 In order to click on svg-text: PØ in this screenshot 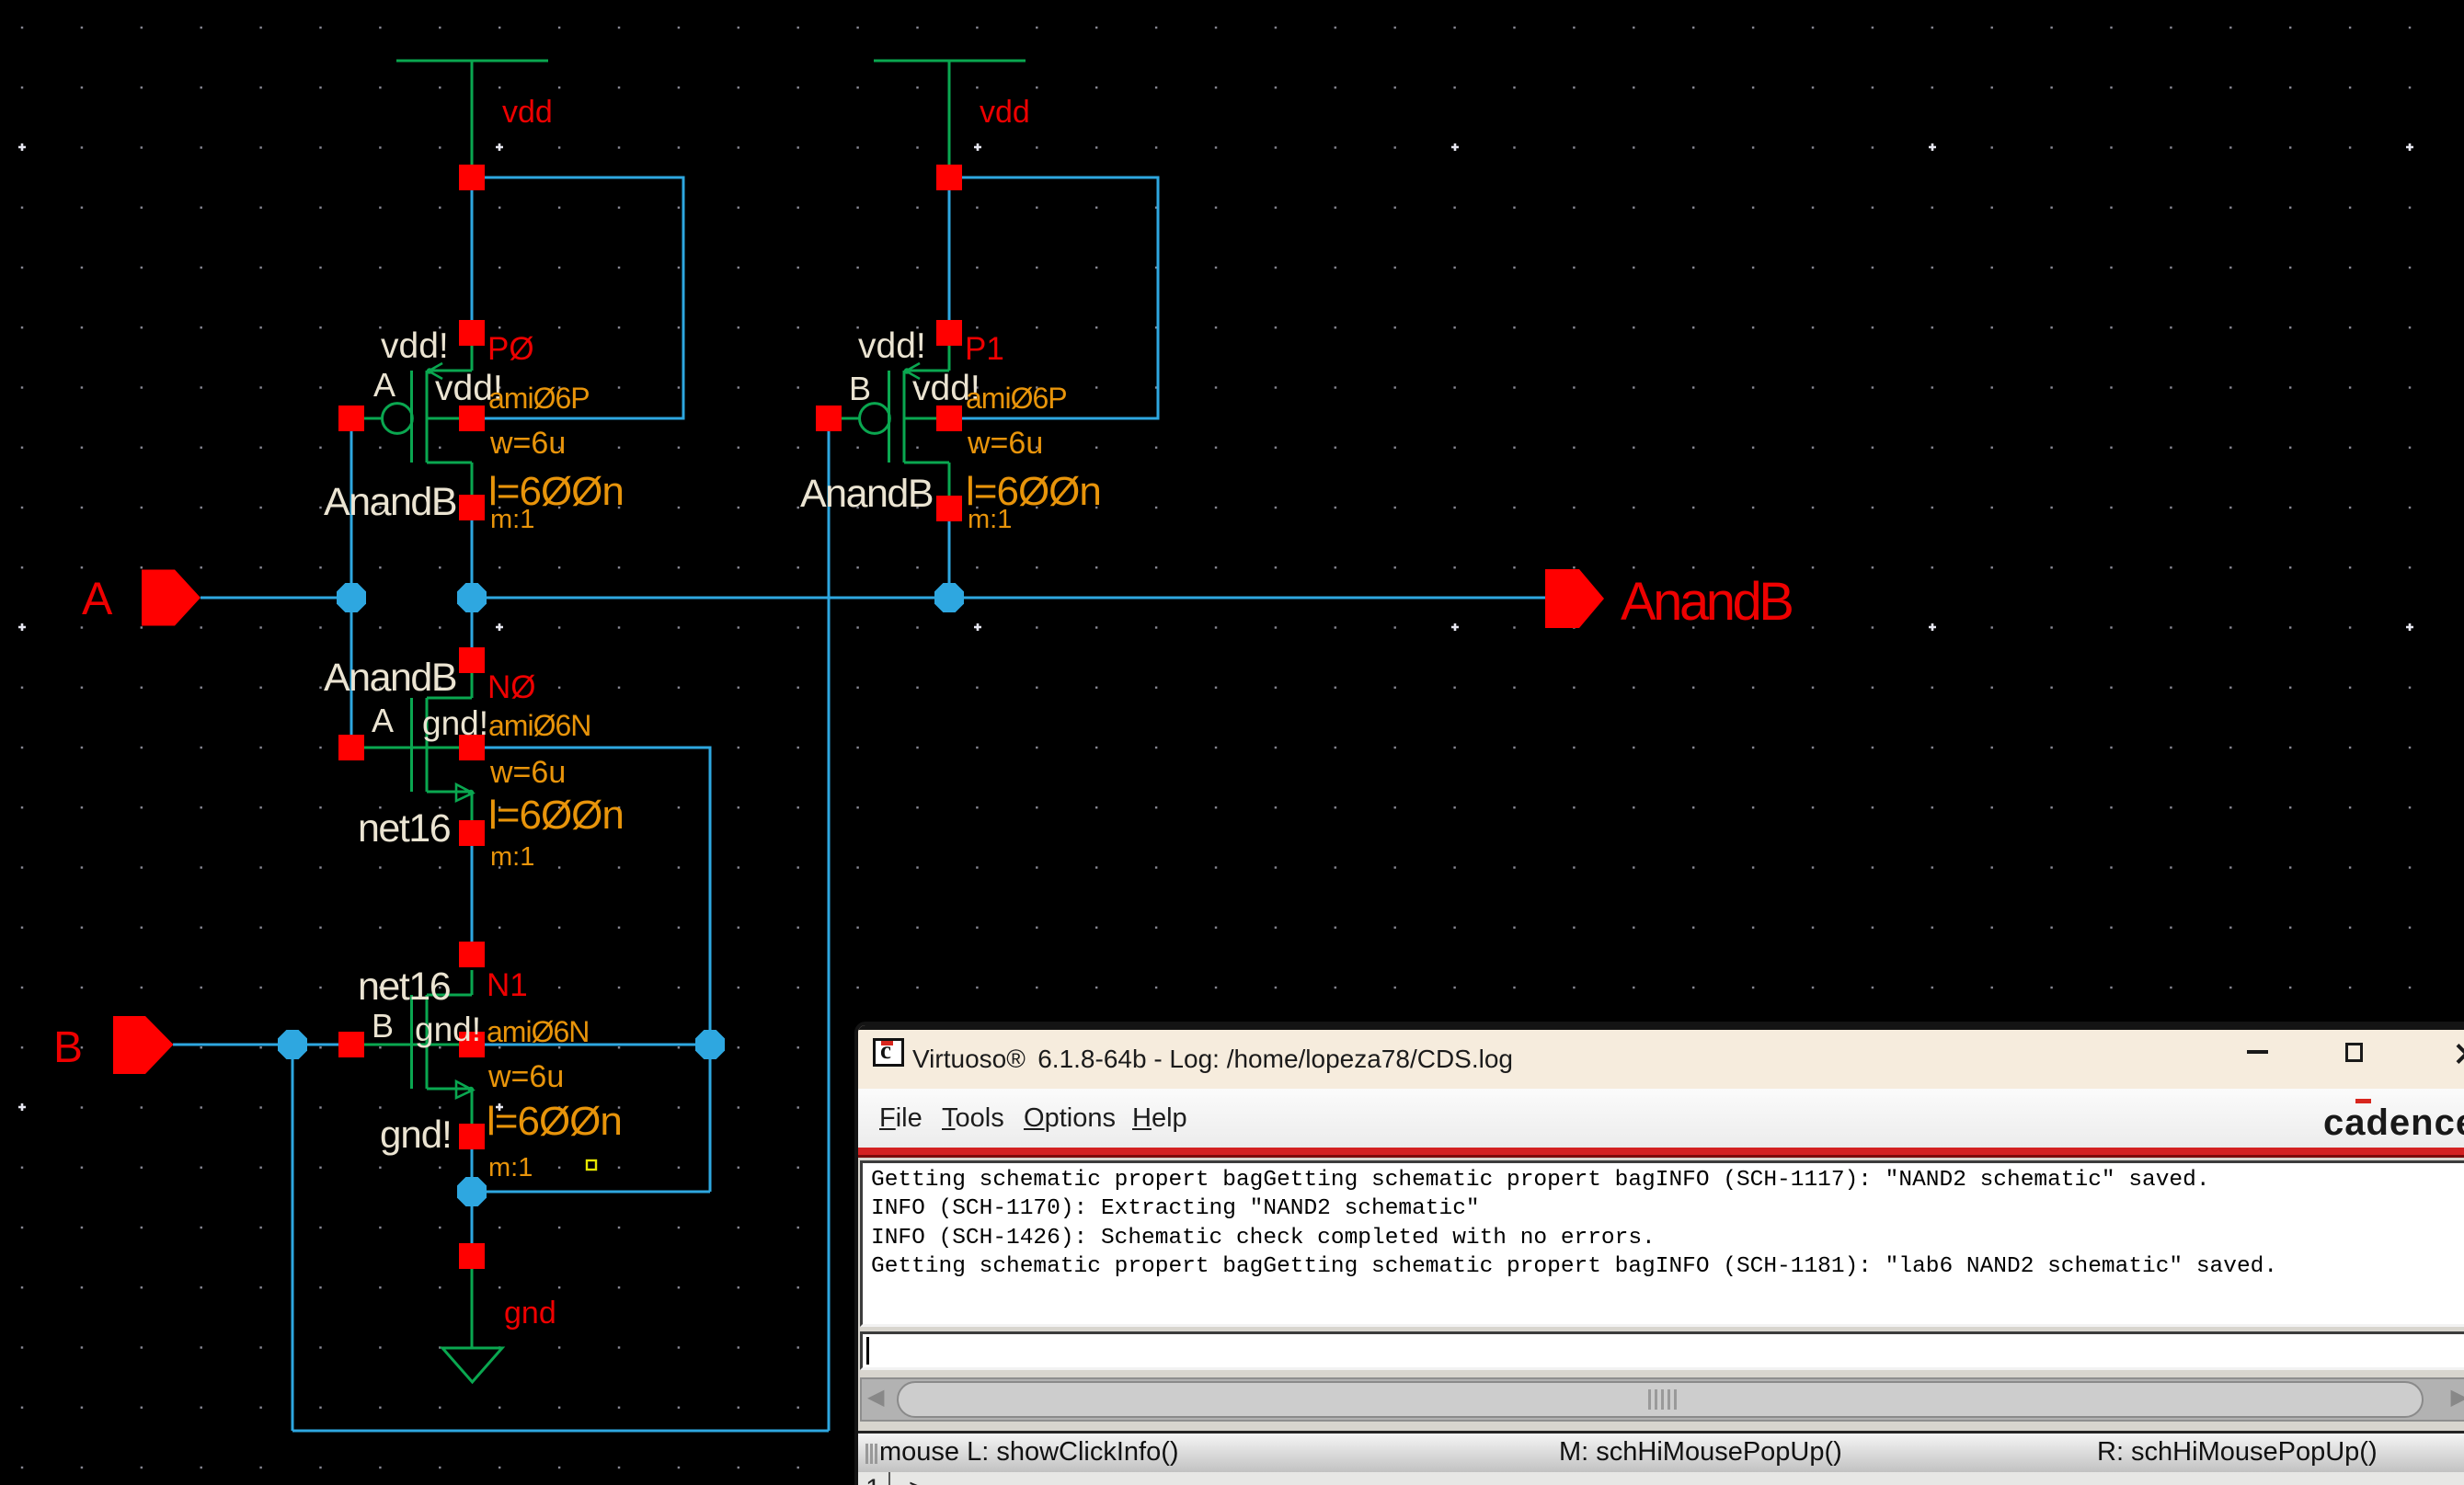, I will do `click(510, 349)`.